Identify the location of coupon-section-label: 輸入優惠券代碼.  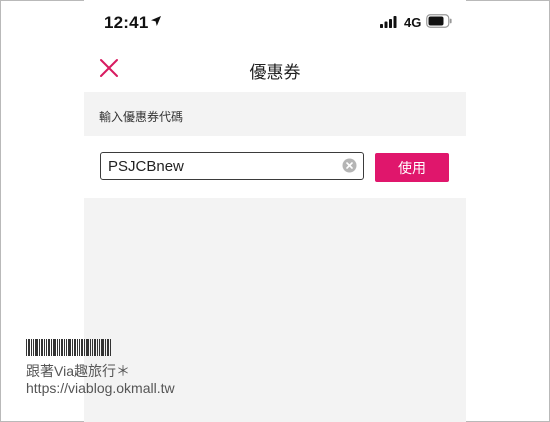
(141, 117).